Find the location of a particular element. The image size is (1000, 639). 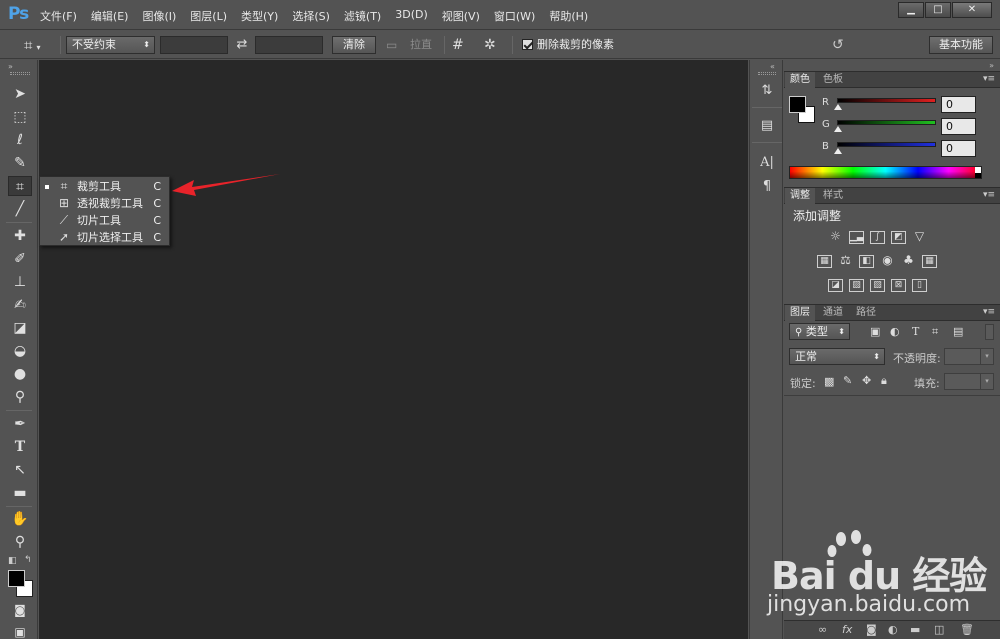

vibrance-icon: ▽ is located at coordinates (919, 237).